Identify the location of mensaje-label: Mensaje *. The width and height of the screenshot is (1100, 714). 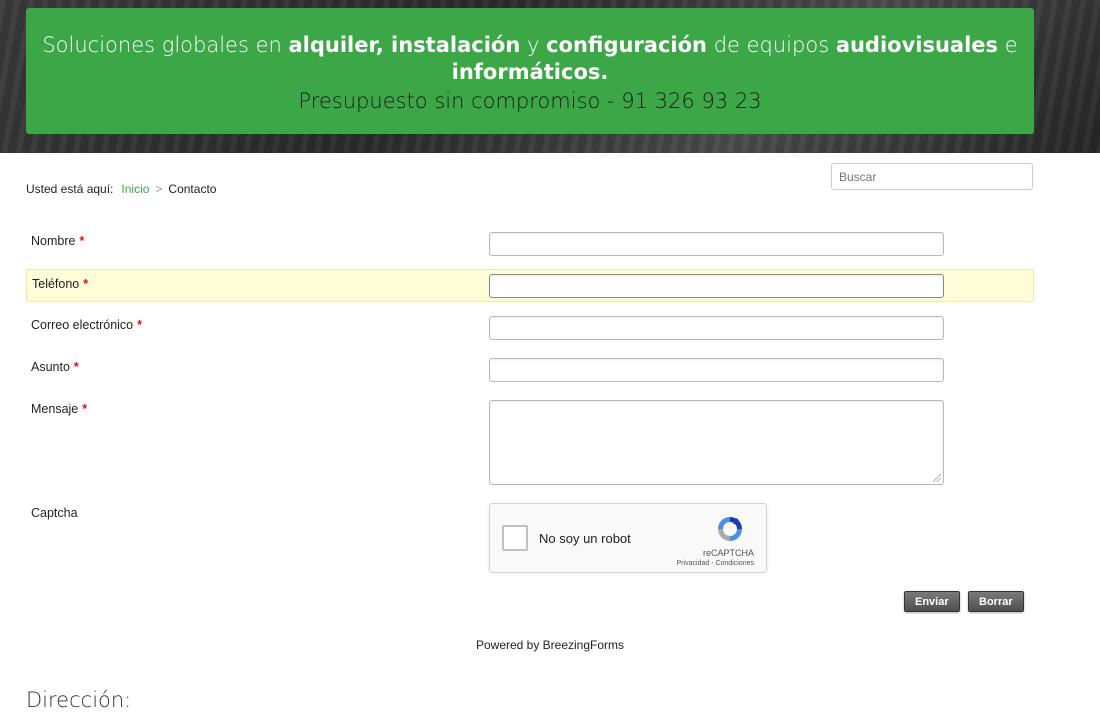
(59, 409).